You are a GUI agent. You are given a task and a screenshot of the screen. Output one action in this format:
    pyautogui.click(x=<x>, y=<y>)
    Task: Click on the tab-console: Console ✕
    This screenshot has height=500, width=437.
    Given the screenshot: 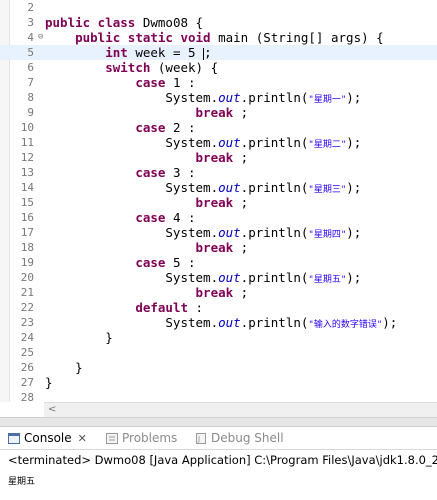 What is the action you would take?
    pyautogui.click(x=47, y=438)
    